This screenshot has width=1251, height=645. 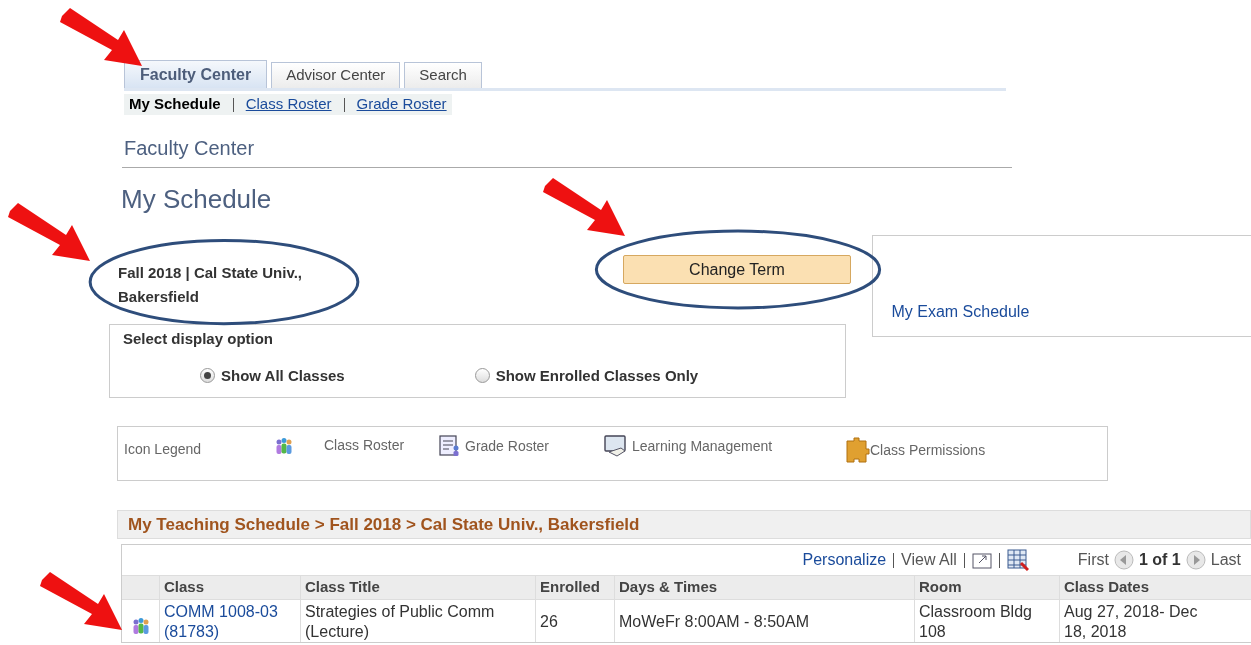 I want to click on table-cell: 26, so click(x=549, y=622).